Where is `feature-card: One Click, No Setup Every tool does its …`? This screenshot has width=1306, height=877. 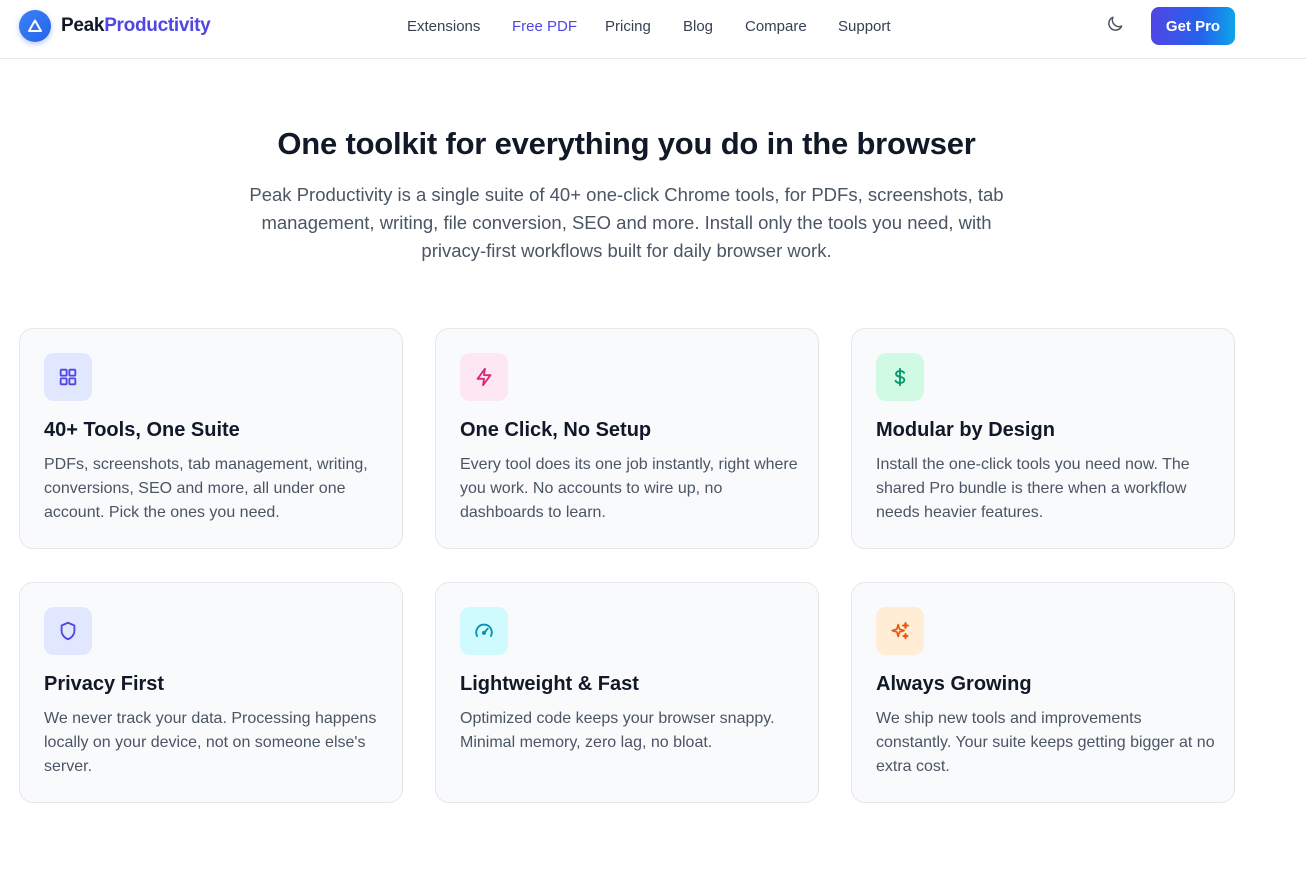
feature-card: One Click, No Setup Every tool does its … is located at coordinates (627, 438).